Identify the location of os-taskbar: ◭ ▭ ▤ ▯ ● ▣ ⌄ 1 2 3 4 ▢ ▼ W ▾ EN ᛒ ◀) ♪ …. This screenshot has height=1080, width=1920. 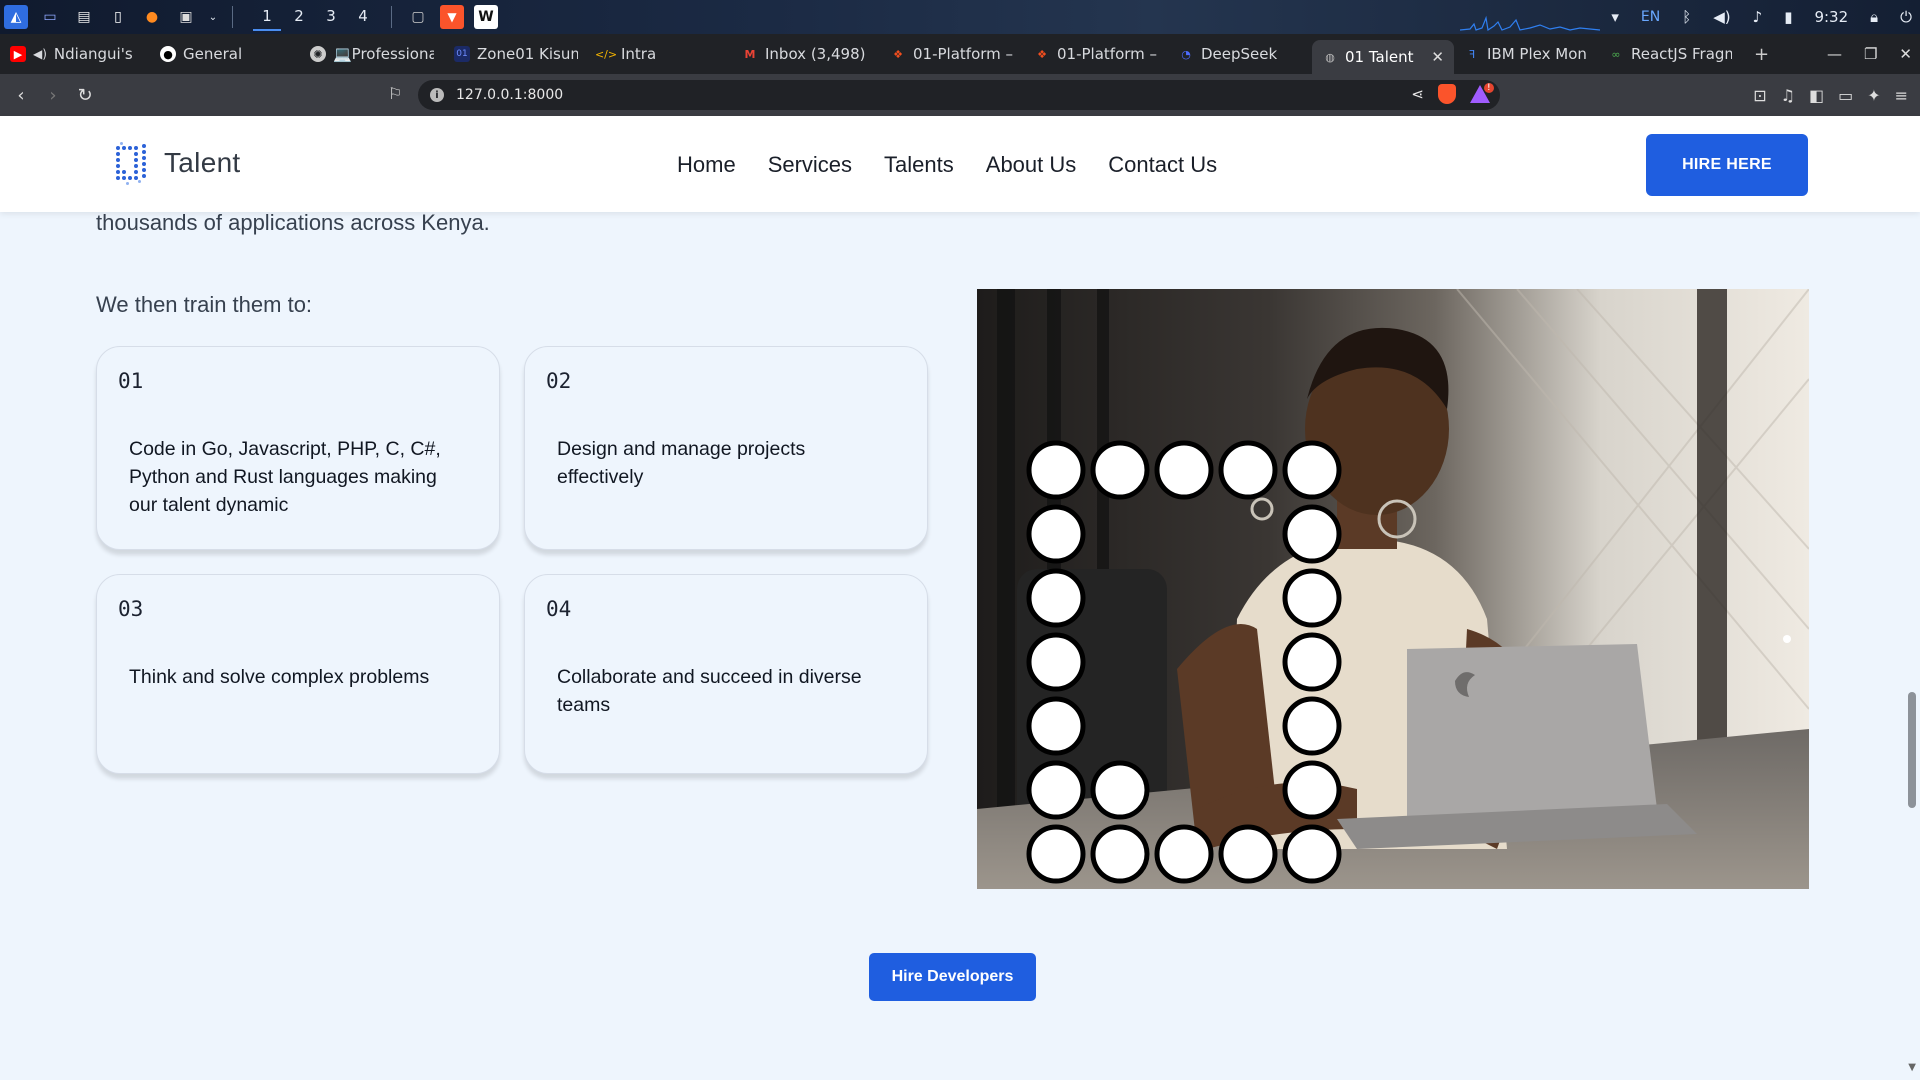
(960, 17).